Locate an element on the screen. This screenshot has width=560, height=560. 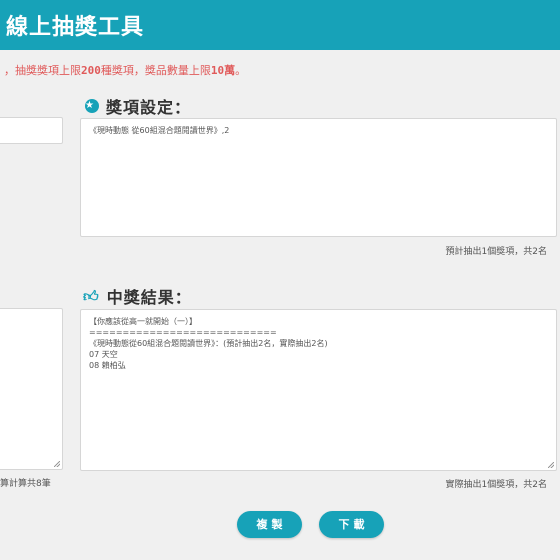
app-header: 線上抽獎工具 is located at coordinates (280, 25).